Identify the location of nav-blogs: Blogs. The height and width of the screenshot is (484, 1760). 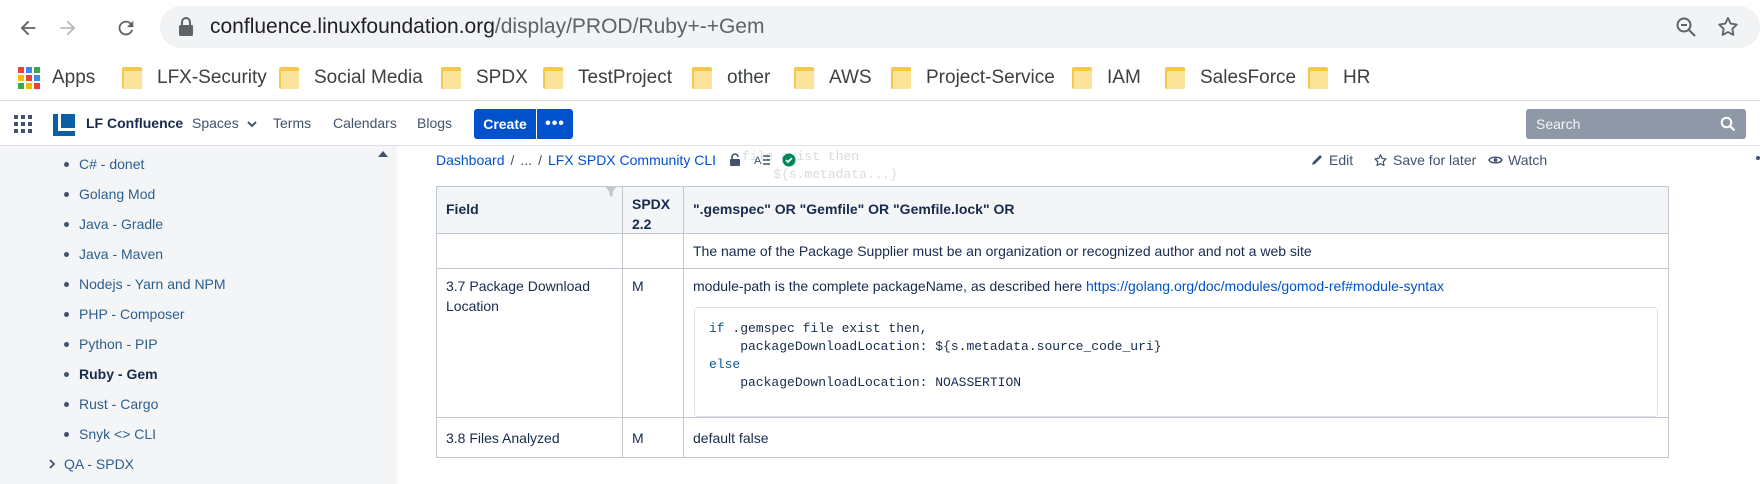
(434, 123).